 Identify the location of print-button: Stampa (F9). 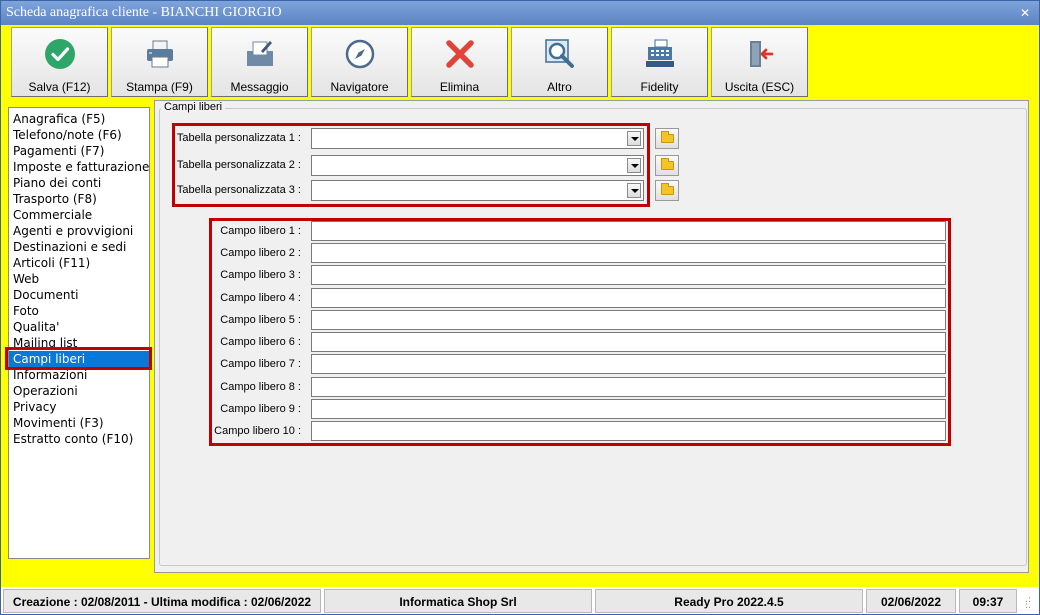
(159, 62).